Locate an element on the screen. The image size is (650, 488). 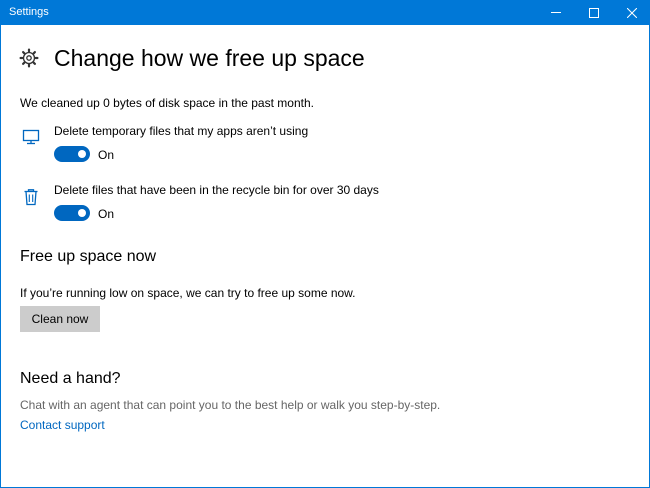
help-heading: Need a hand? is located at coordinates (70, 378).